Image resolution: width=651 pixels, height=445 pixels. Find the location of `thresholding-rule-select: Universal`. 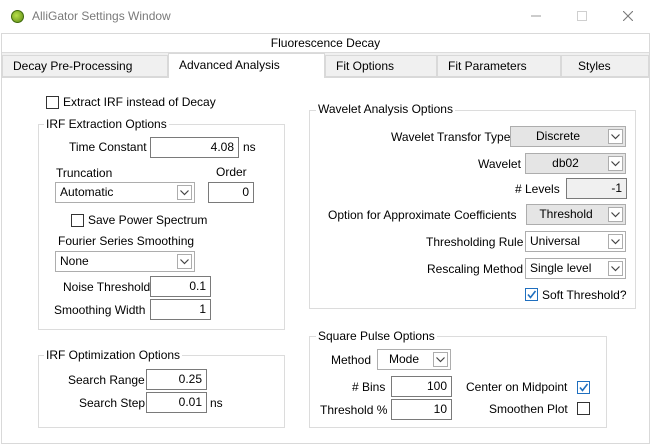

thresholding-rule-select: Universal is located at coordinates (575, 241).